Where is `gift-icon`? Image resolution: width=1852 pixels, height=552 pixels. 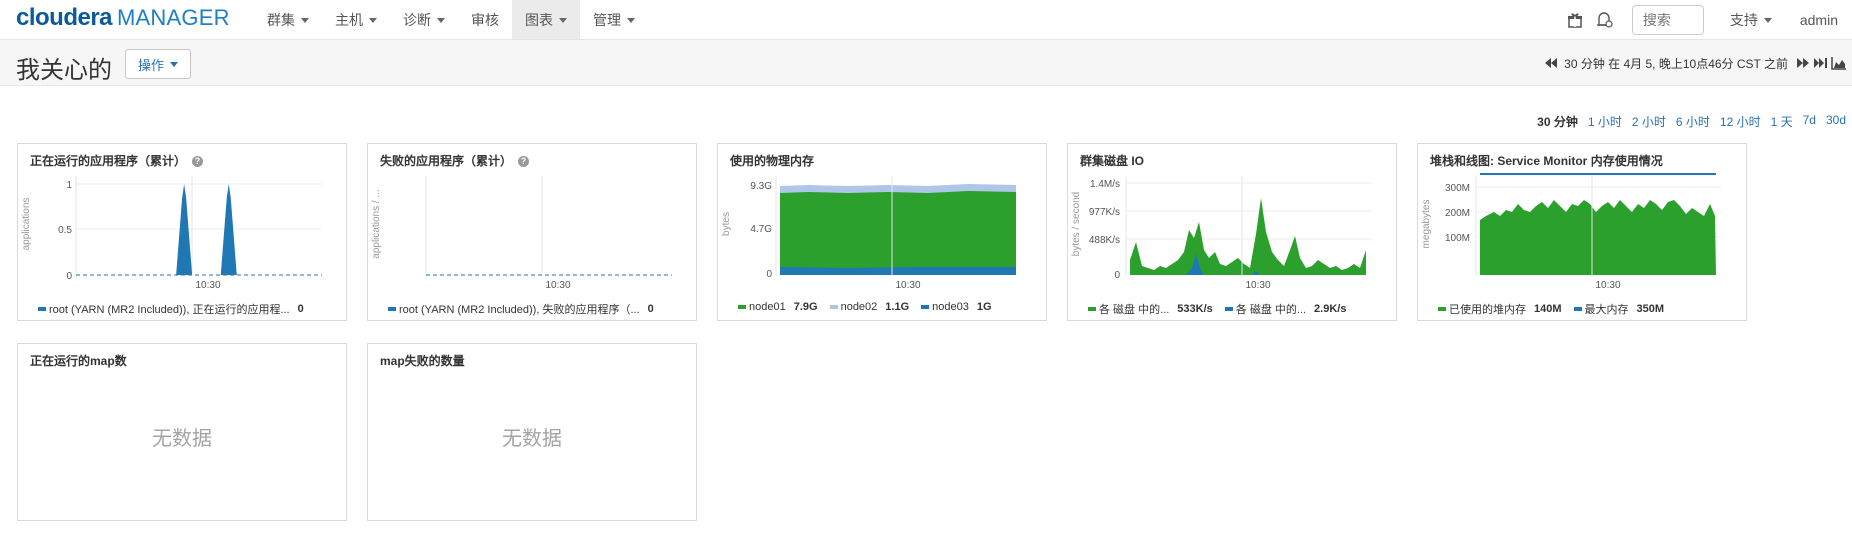
gift-icon is located at coordinates (1575, 20).